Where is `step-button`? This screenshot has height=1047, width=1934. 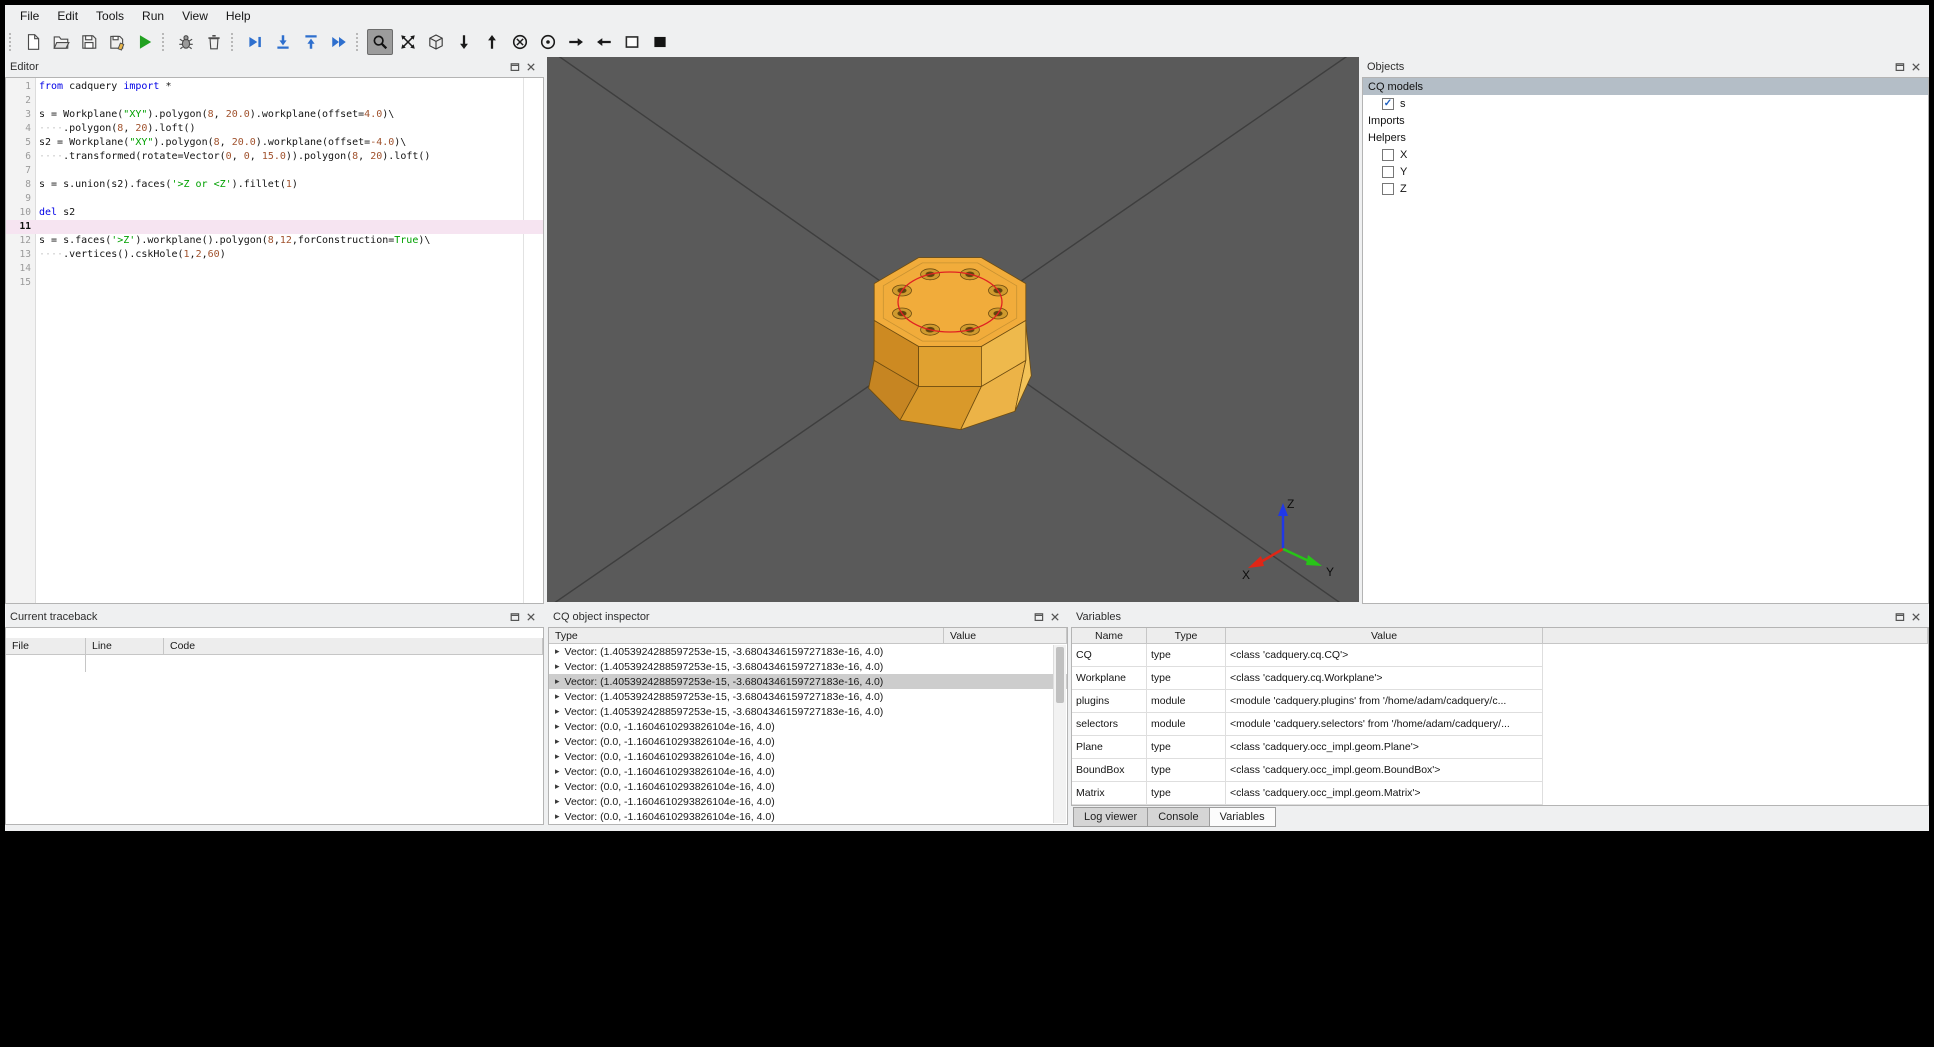 step-button is located at coordinates (255, 42).